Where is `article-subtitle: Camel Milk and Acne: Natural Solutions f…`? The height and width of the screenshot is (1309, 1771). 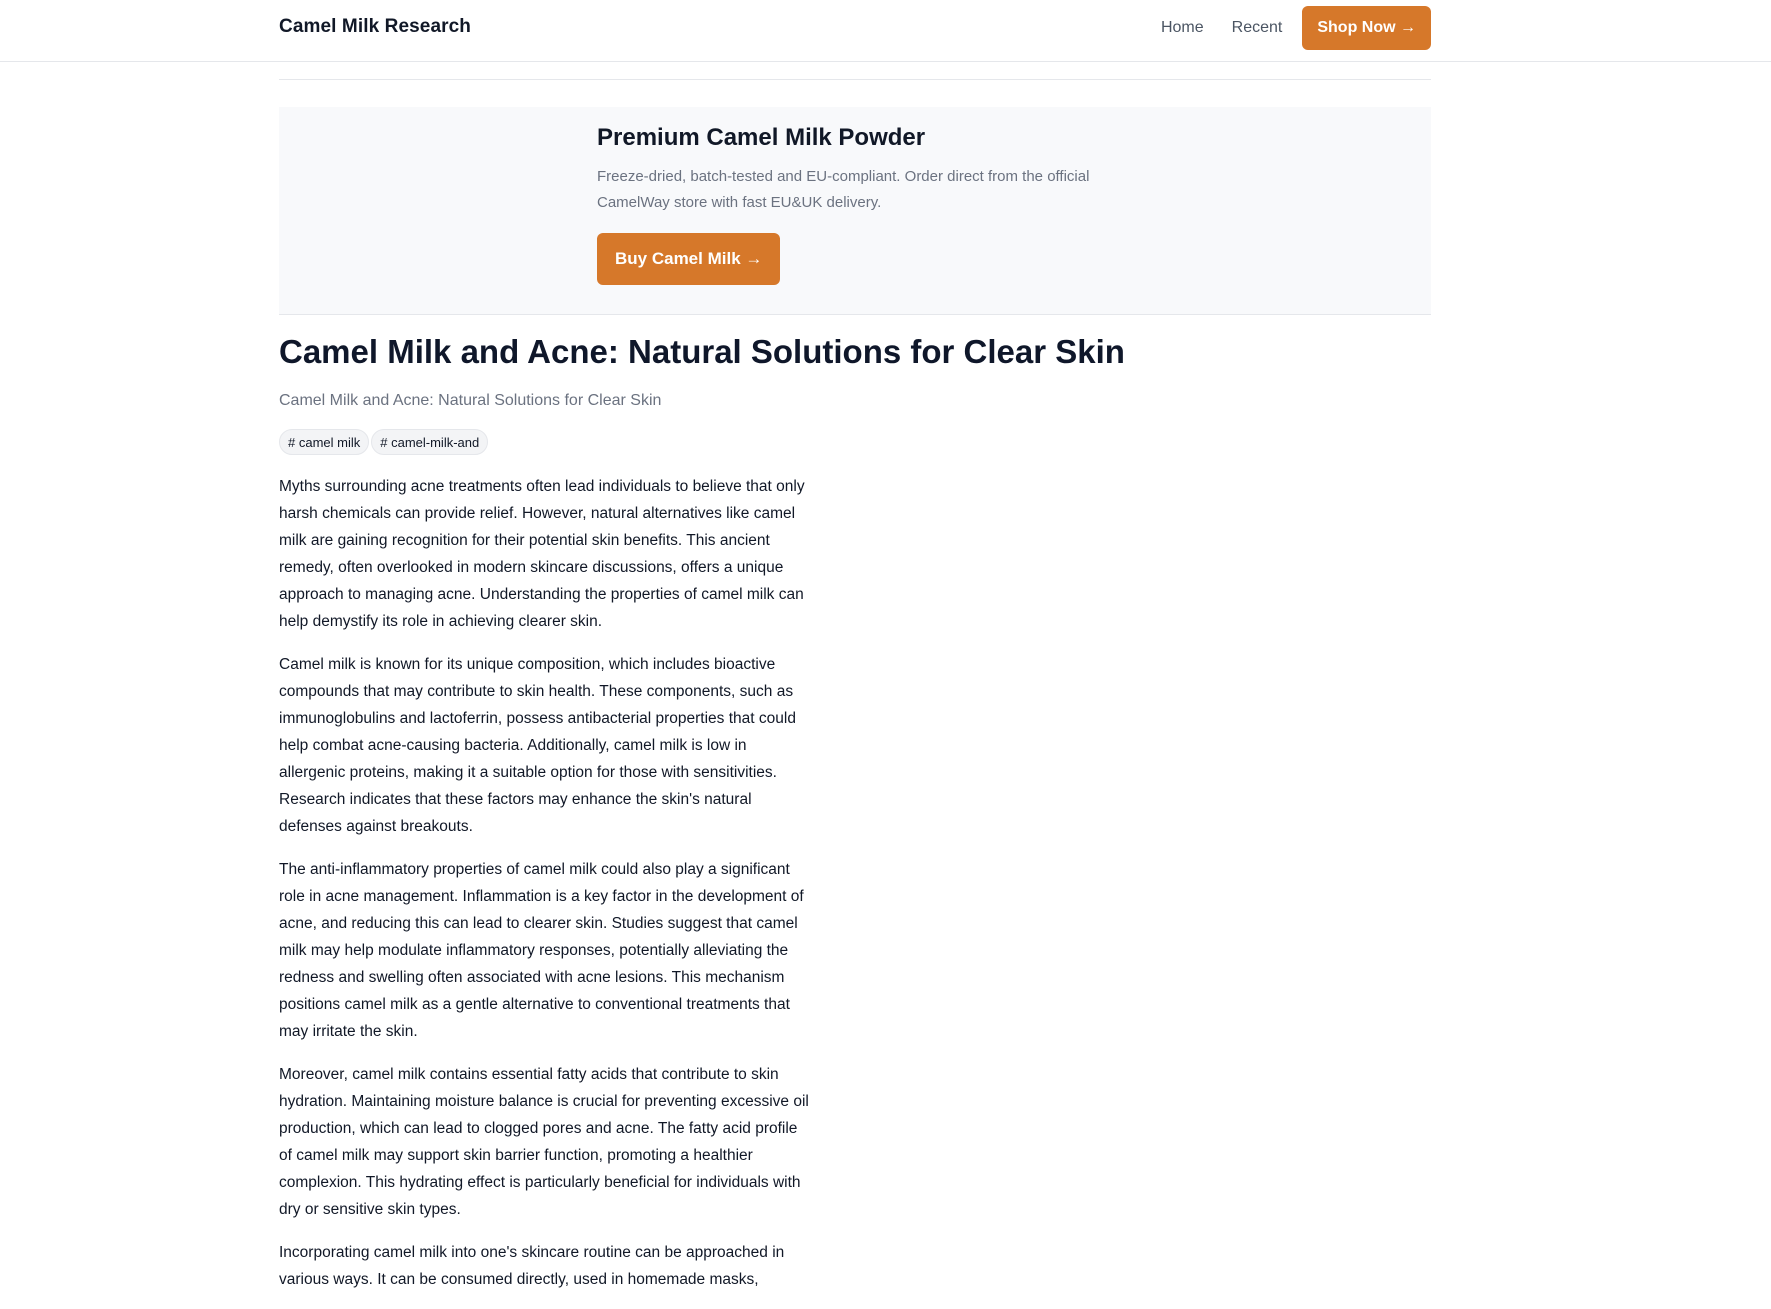 article-subtitle: Camel Milk and Acne: Natural Solutions f… is located at coordinates (470, 400).